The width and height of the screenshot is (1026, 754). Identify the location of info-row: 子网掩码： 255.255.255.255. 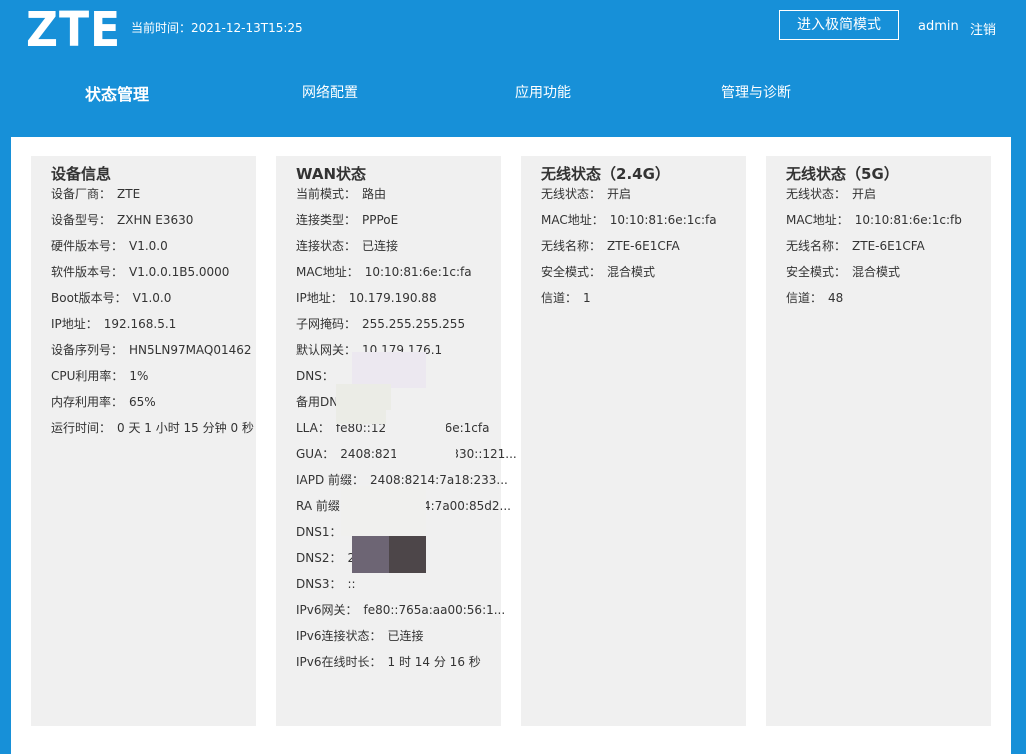
(380, 325).